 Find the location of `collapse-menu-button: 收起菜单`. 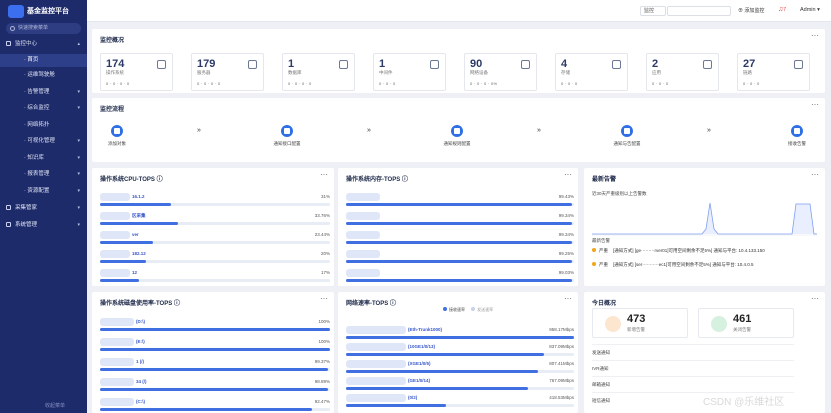

collapse-menu-button: 收起菜单 is located at coordinates (55, 405).